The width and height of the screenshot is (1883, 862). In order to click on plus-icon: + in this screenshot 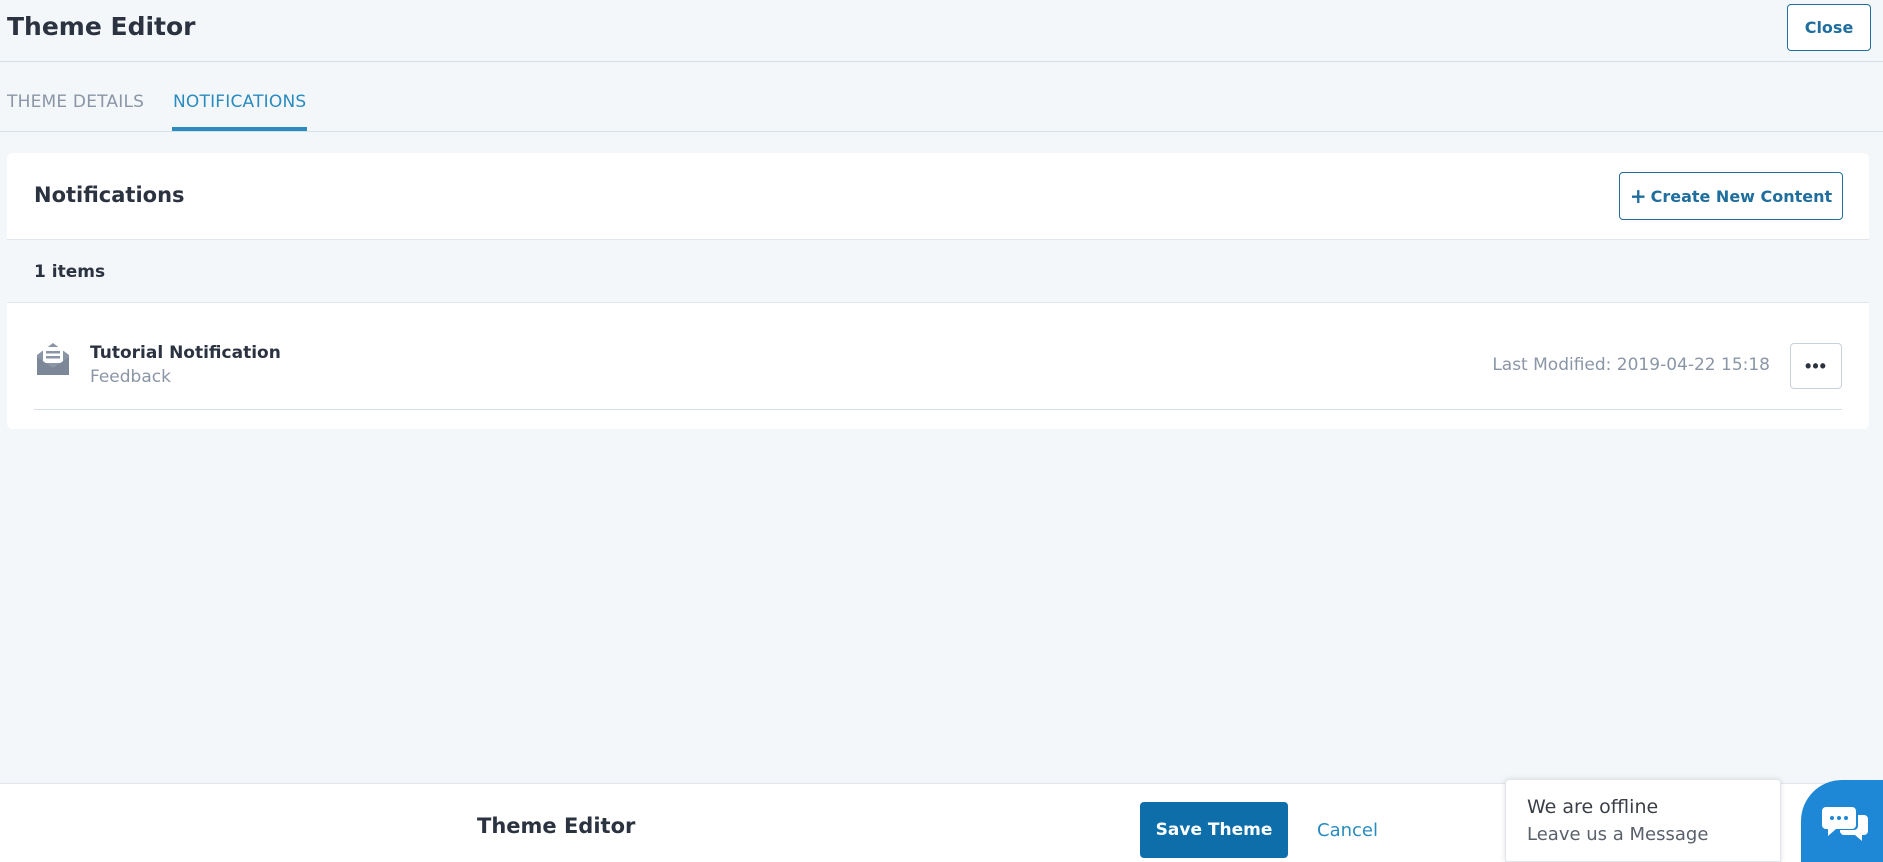, I will do `click(1638, 196)`.